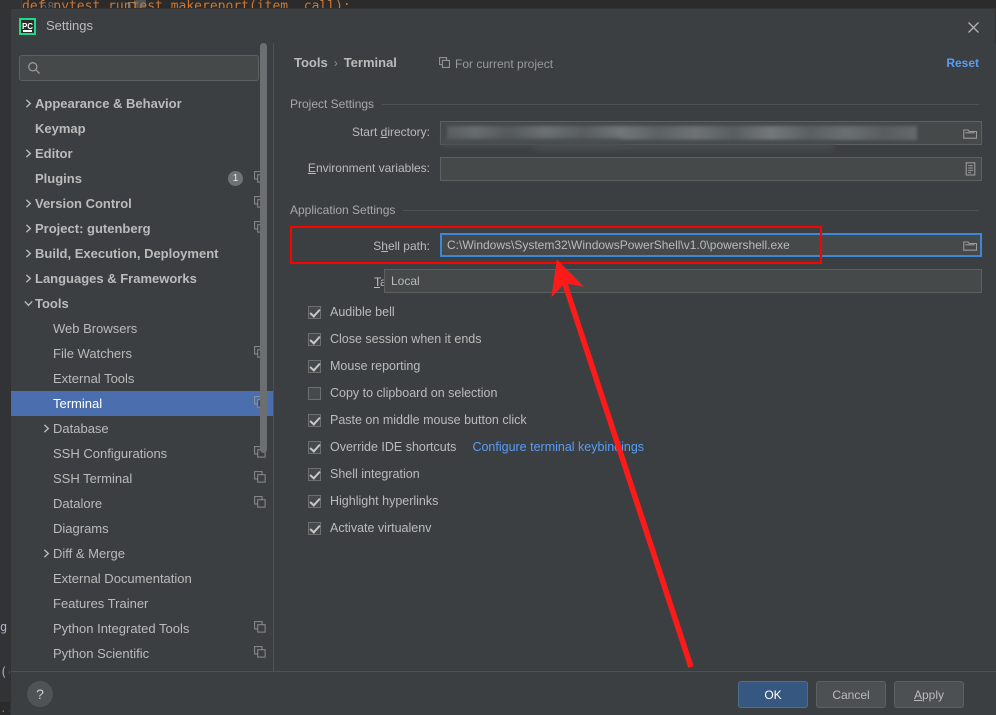 The height and width of the screenshot is (715, 996). Describe the element at coordinates (142, 328) in the screenshot. I see `sidebar-item-web-browsers: Web Browsers` at that location.